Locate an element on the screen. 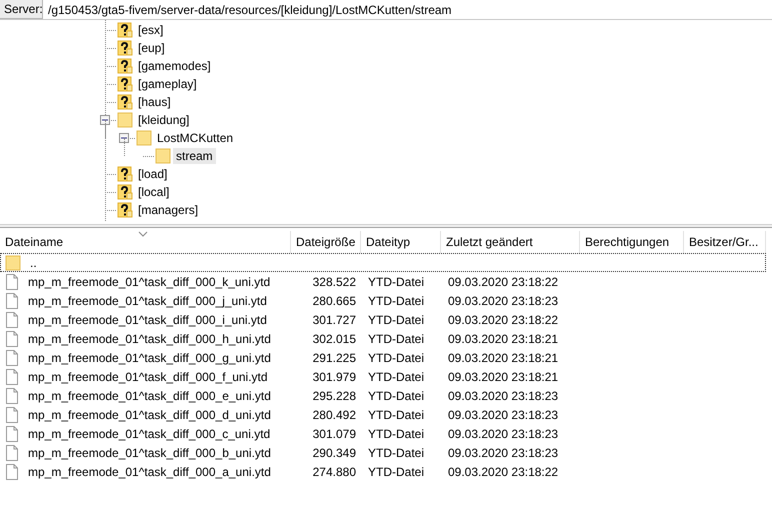 The height and width of the screenshot is (527, 772). file-name: mp_m_freemode_01^task_diff_000_a_uni.ytd is located at coordinates (149, 471).